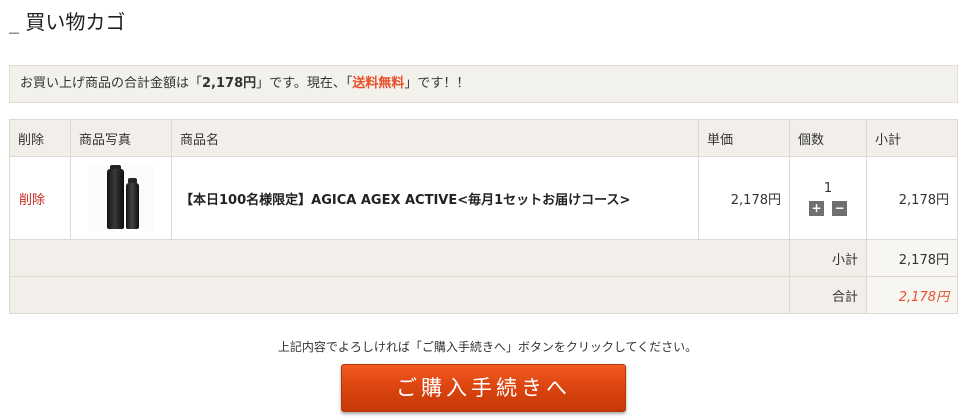 This screenshot has width=975, height=419. I want to click on delete-item-link: 削除, so click(28, 200).